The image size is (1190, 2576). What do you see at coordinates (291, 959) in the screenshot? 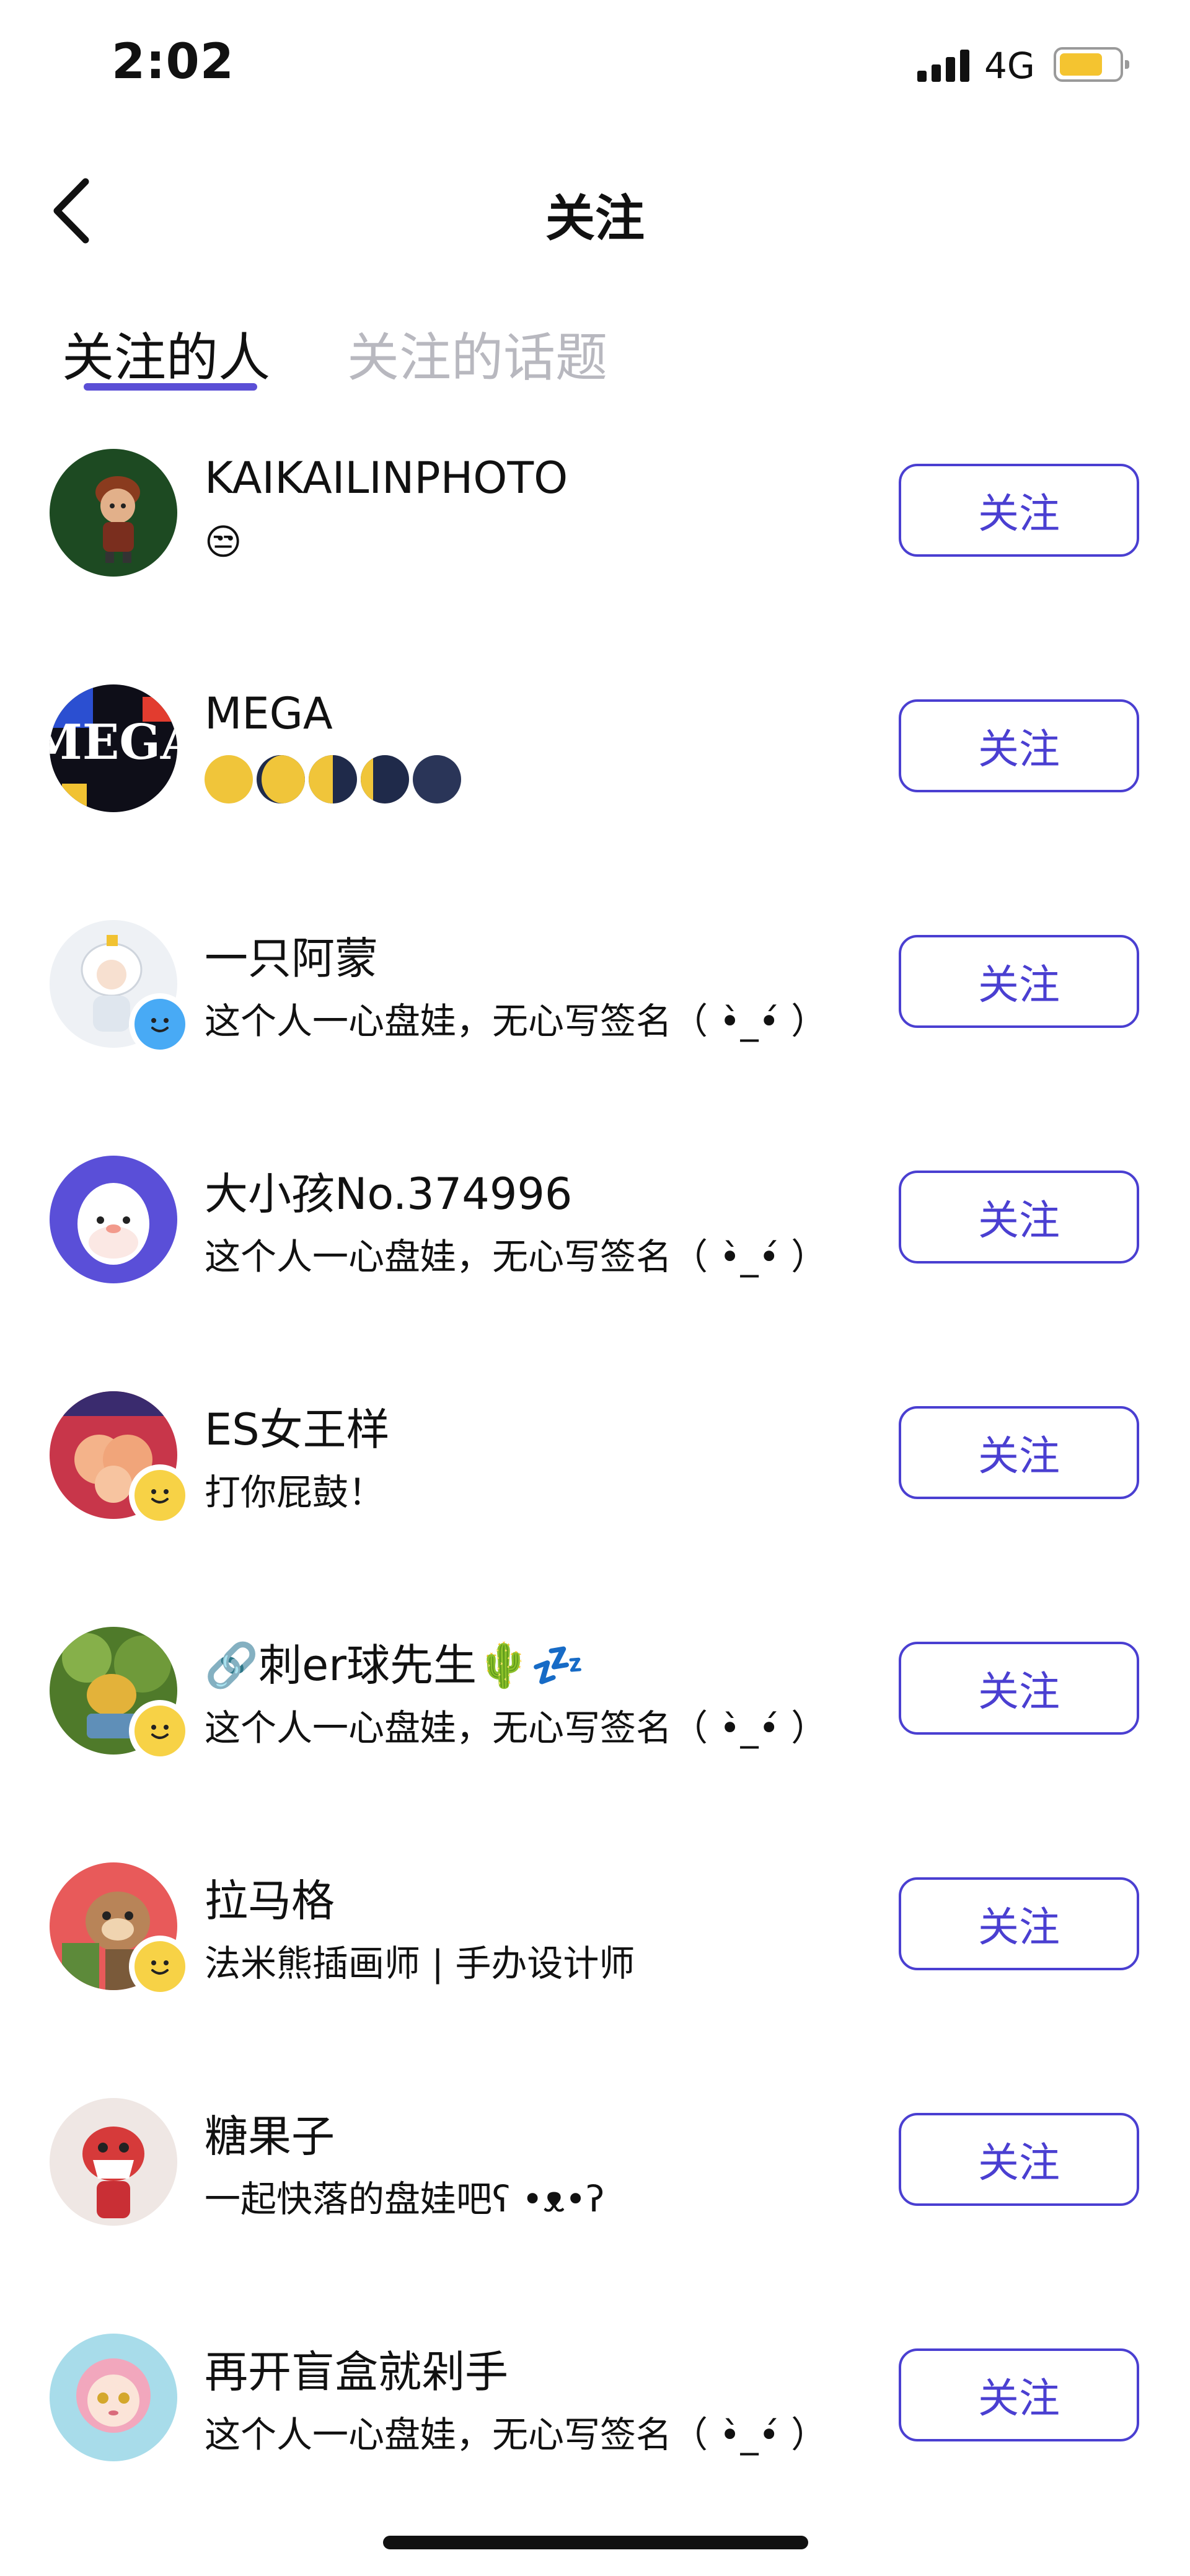
I see `user-name: 一只阿蒙` at bounding box center [291, 959].